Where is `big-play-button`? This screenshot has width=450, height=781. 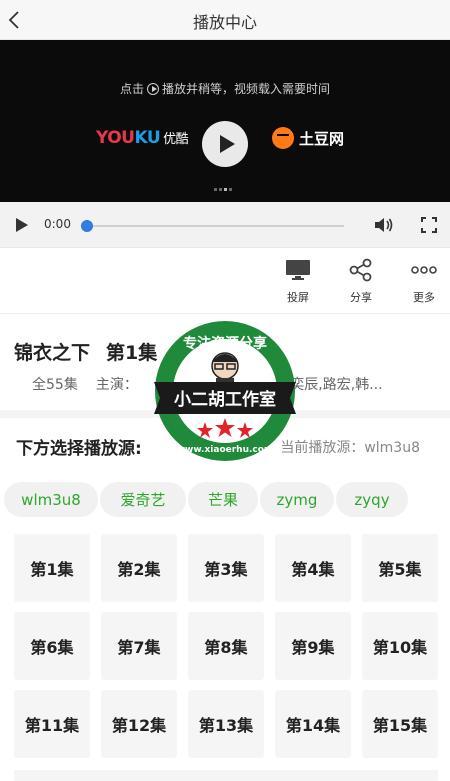
big-play-button is located at coordinates (225, 144).